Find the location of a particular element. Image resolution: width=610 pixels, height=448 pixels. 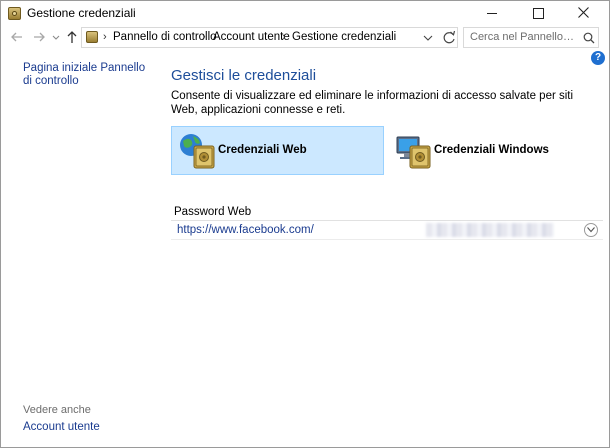

breadcrumb-user-accounts: Account utente is located at coordinates (251, 37).